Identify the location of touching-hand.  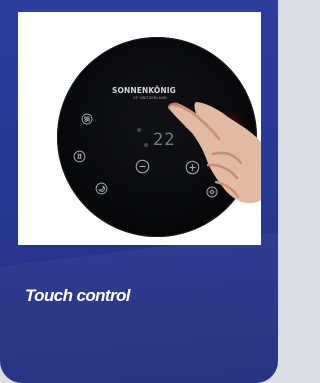
(214, 153).